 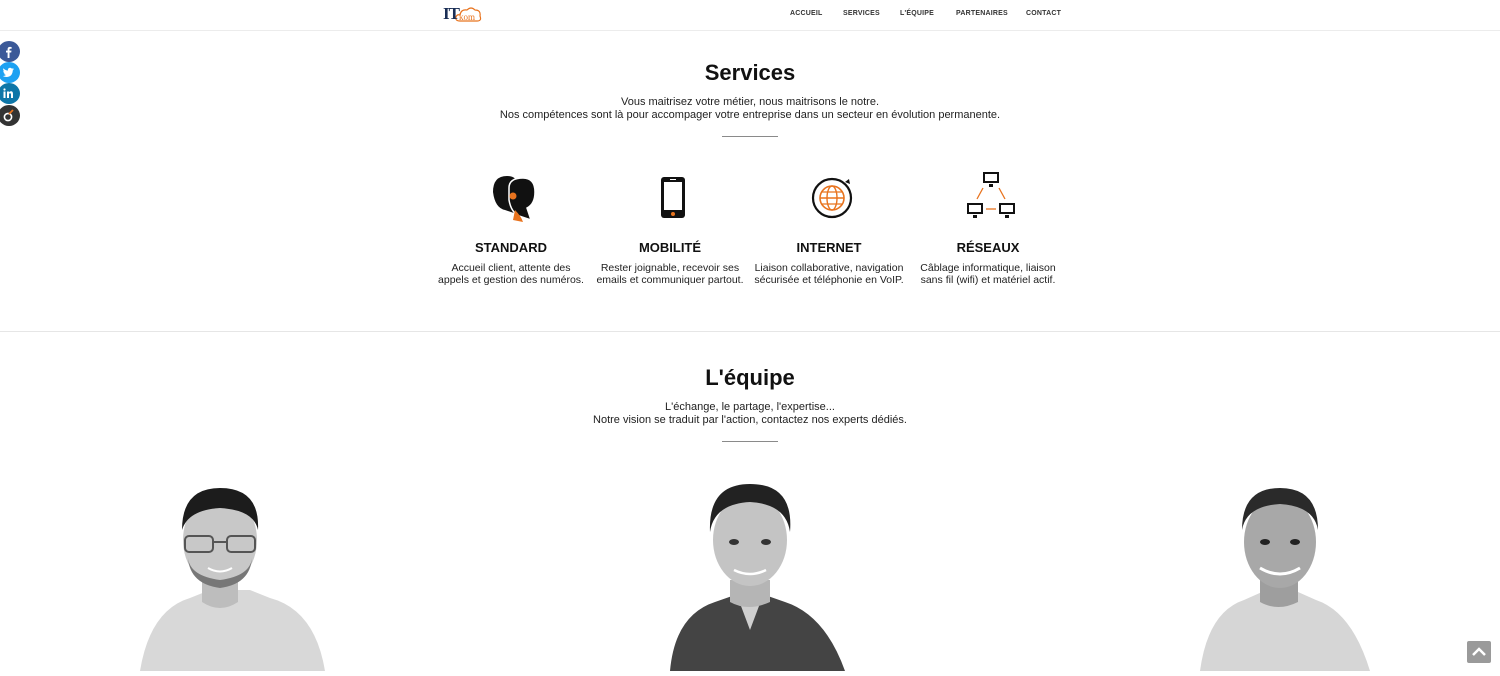 I want to click on logo-text-main: IT, so click(x=451, y=13).